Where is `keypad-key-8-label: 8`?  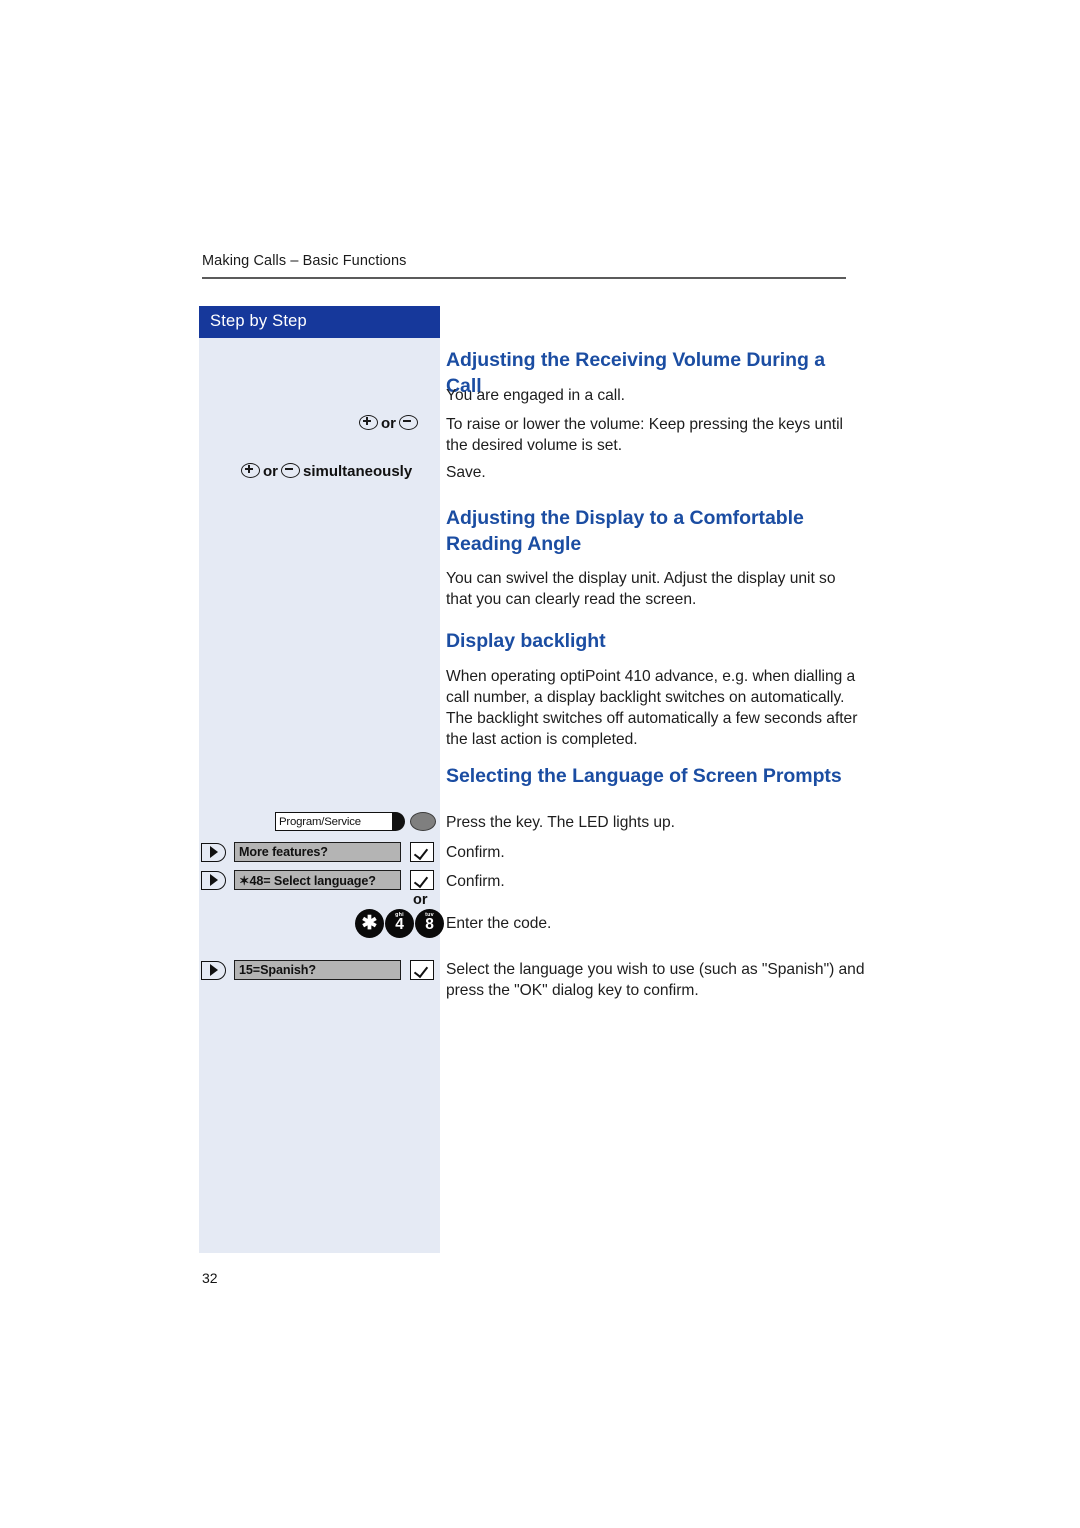 keypad-key-8-label: 8 is located at coordinates (429, 924).